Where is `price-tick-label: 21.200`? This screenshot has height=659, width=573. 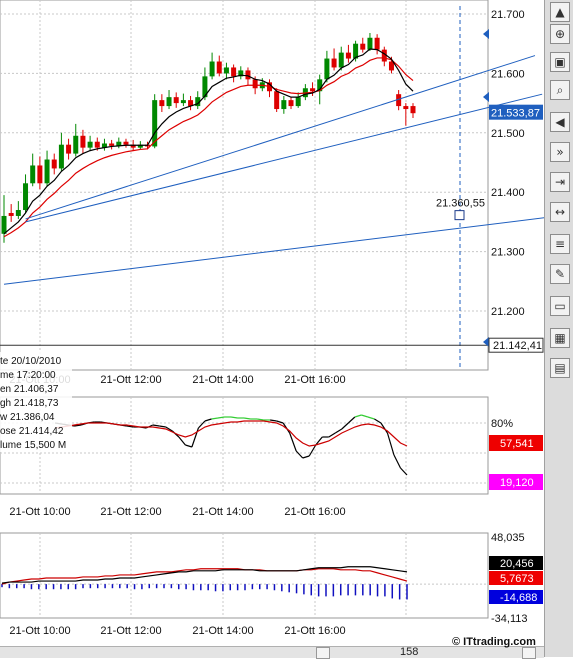 price-tick-label: 21.200 is located at coordinates (508, 312).